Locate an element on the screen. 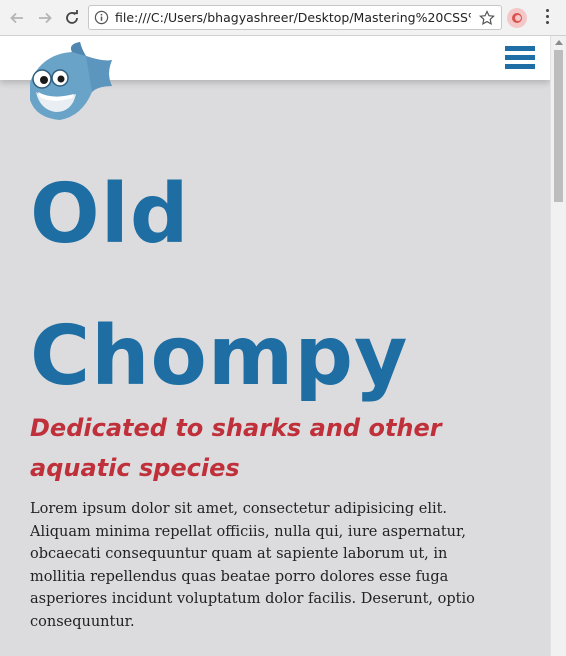 The height and width of the screenshot is (656, 566). extension-icon is located at coordinates (517, 18).